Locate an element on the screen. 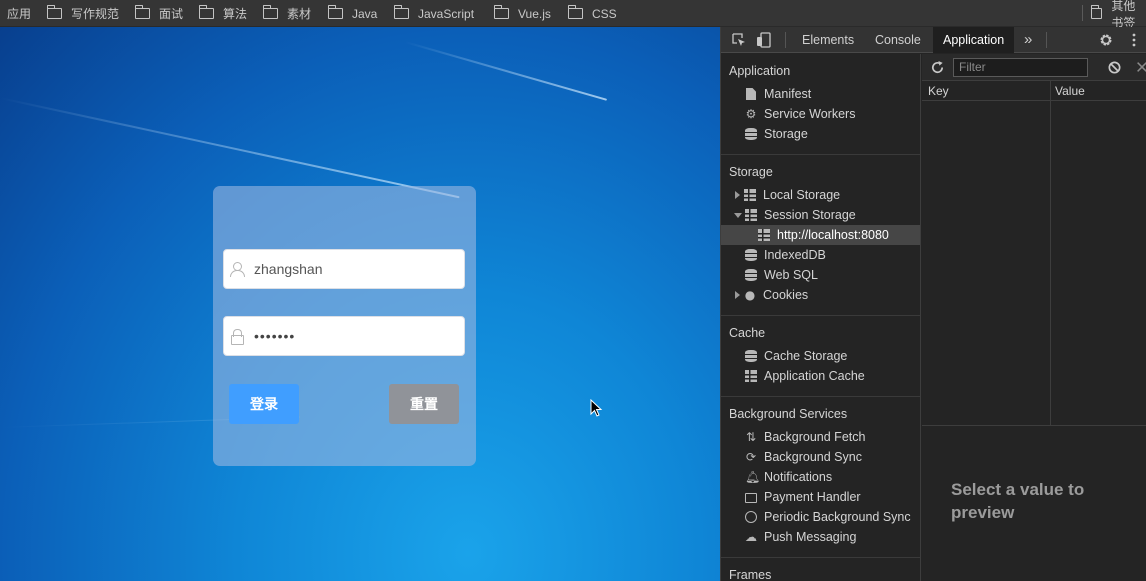 The image size is (1146, 581). sidebar-item-background-fetch: ⇅ Background Fetch is located at coordinates (805, 437).